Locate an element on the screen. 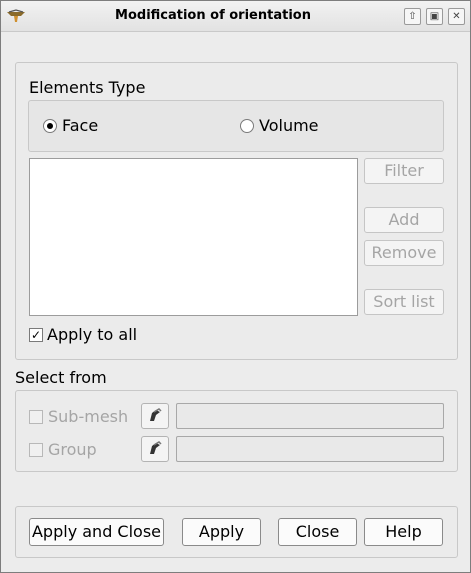  apply-to-all-checkbox: ✓ is located at coordinates (36, 335).